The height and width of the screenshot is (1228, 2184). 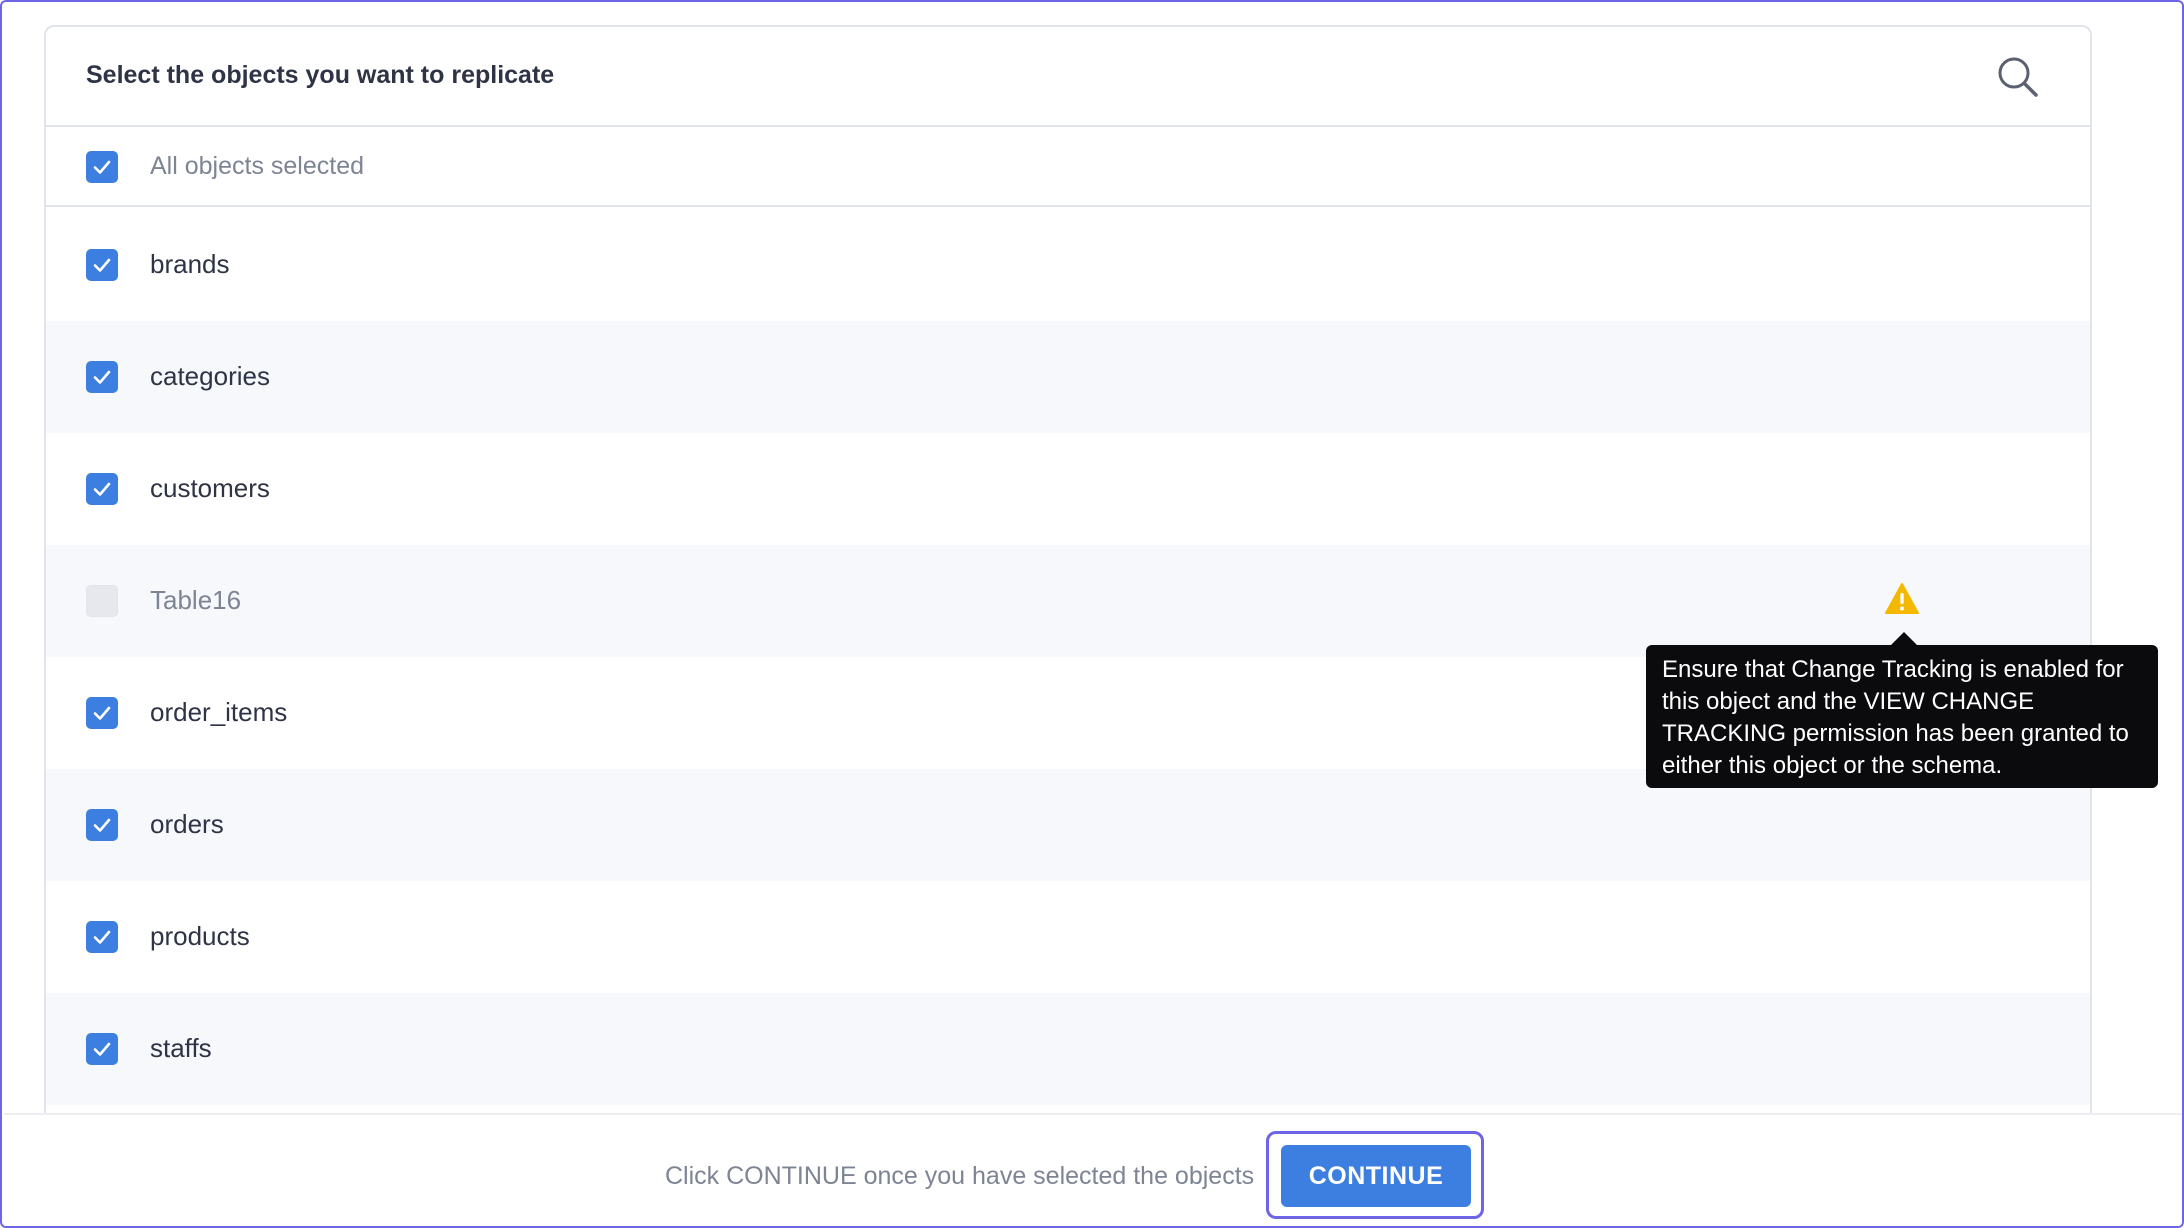 I want to click on object-label: customers, so click(x=210, y=488).